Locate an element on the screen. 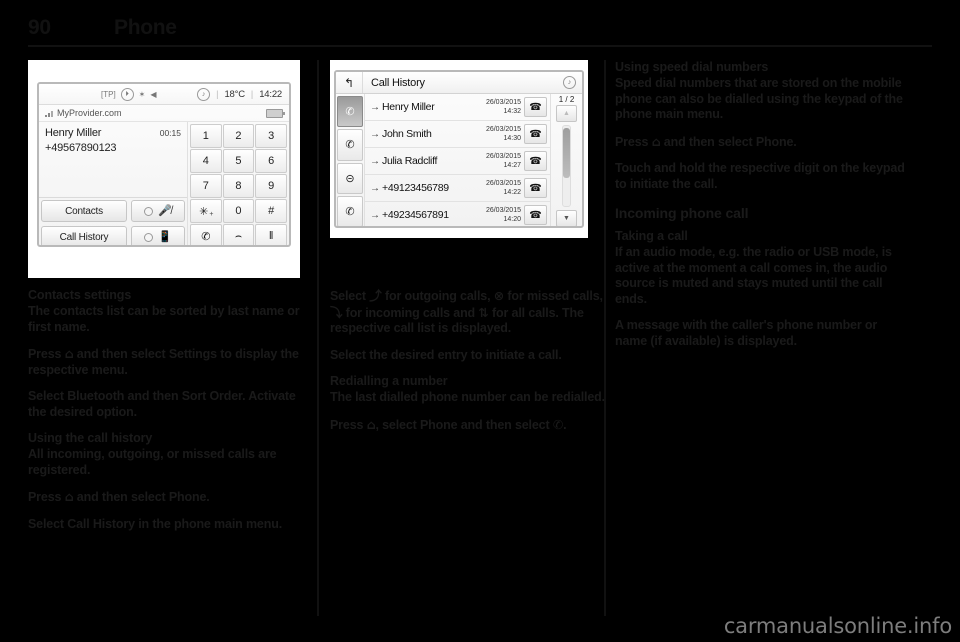 The width and height of the screenshot is (960, 642). battery-icon is located at coordinates (275, 113).